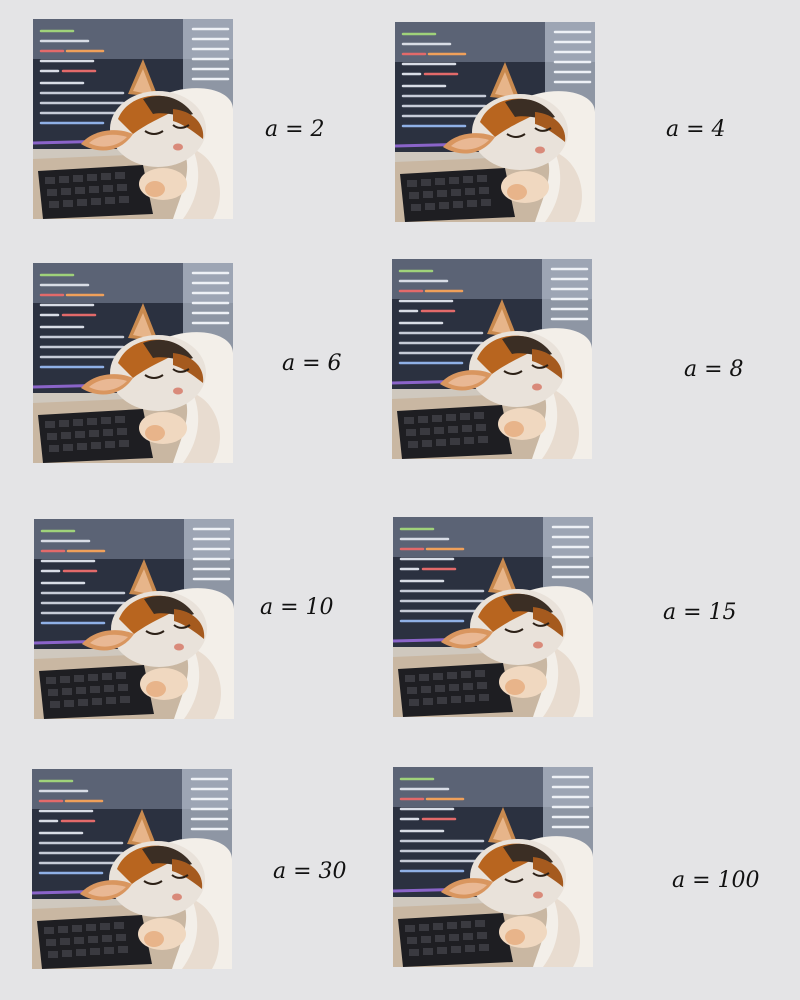 This screenshot has width=800, height=1000. I want to click on caption-a30: a = 30, so click(310, 871).